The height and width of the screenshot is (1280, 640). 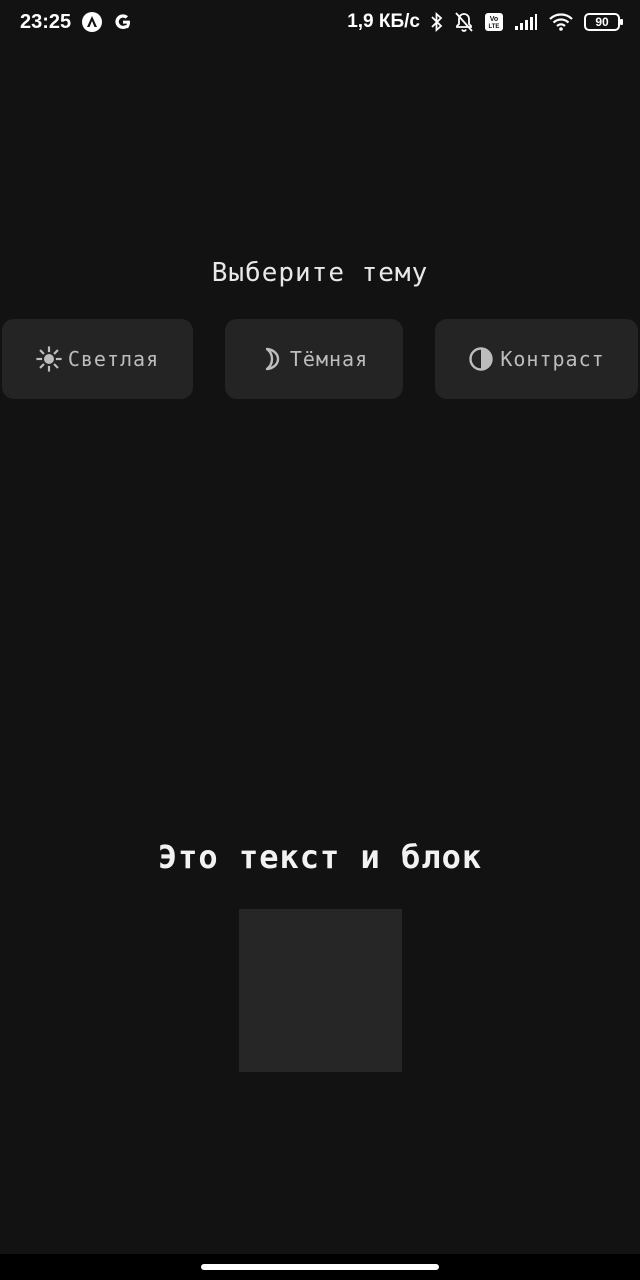 What do you see at coordinates (464, 22) in the screenshot?
I see `notifications-off-icon` at bounding box center [464, 22].